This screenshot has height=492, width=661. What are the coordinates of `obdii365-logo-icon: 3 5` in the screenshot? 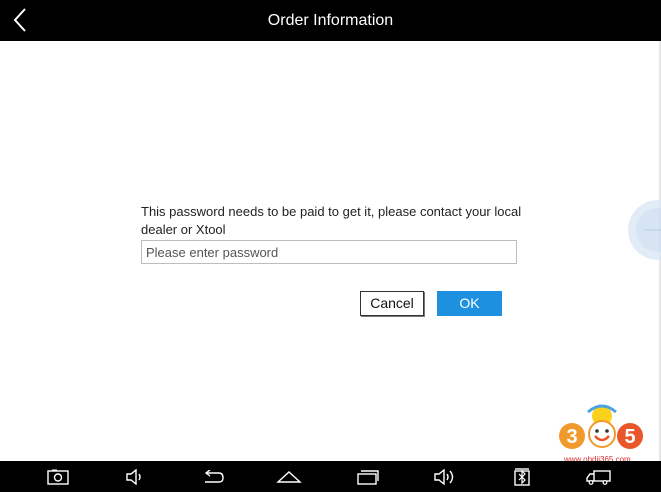 It's located at (601, 426).